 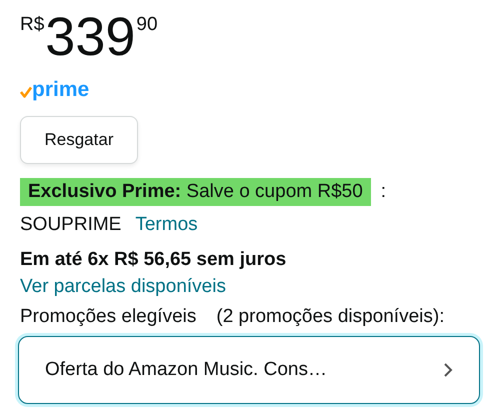 I want to click on promotions-label: Promoções elegíveis, so click(x=108, y=317).